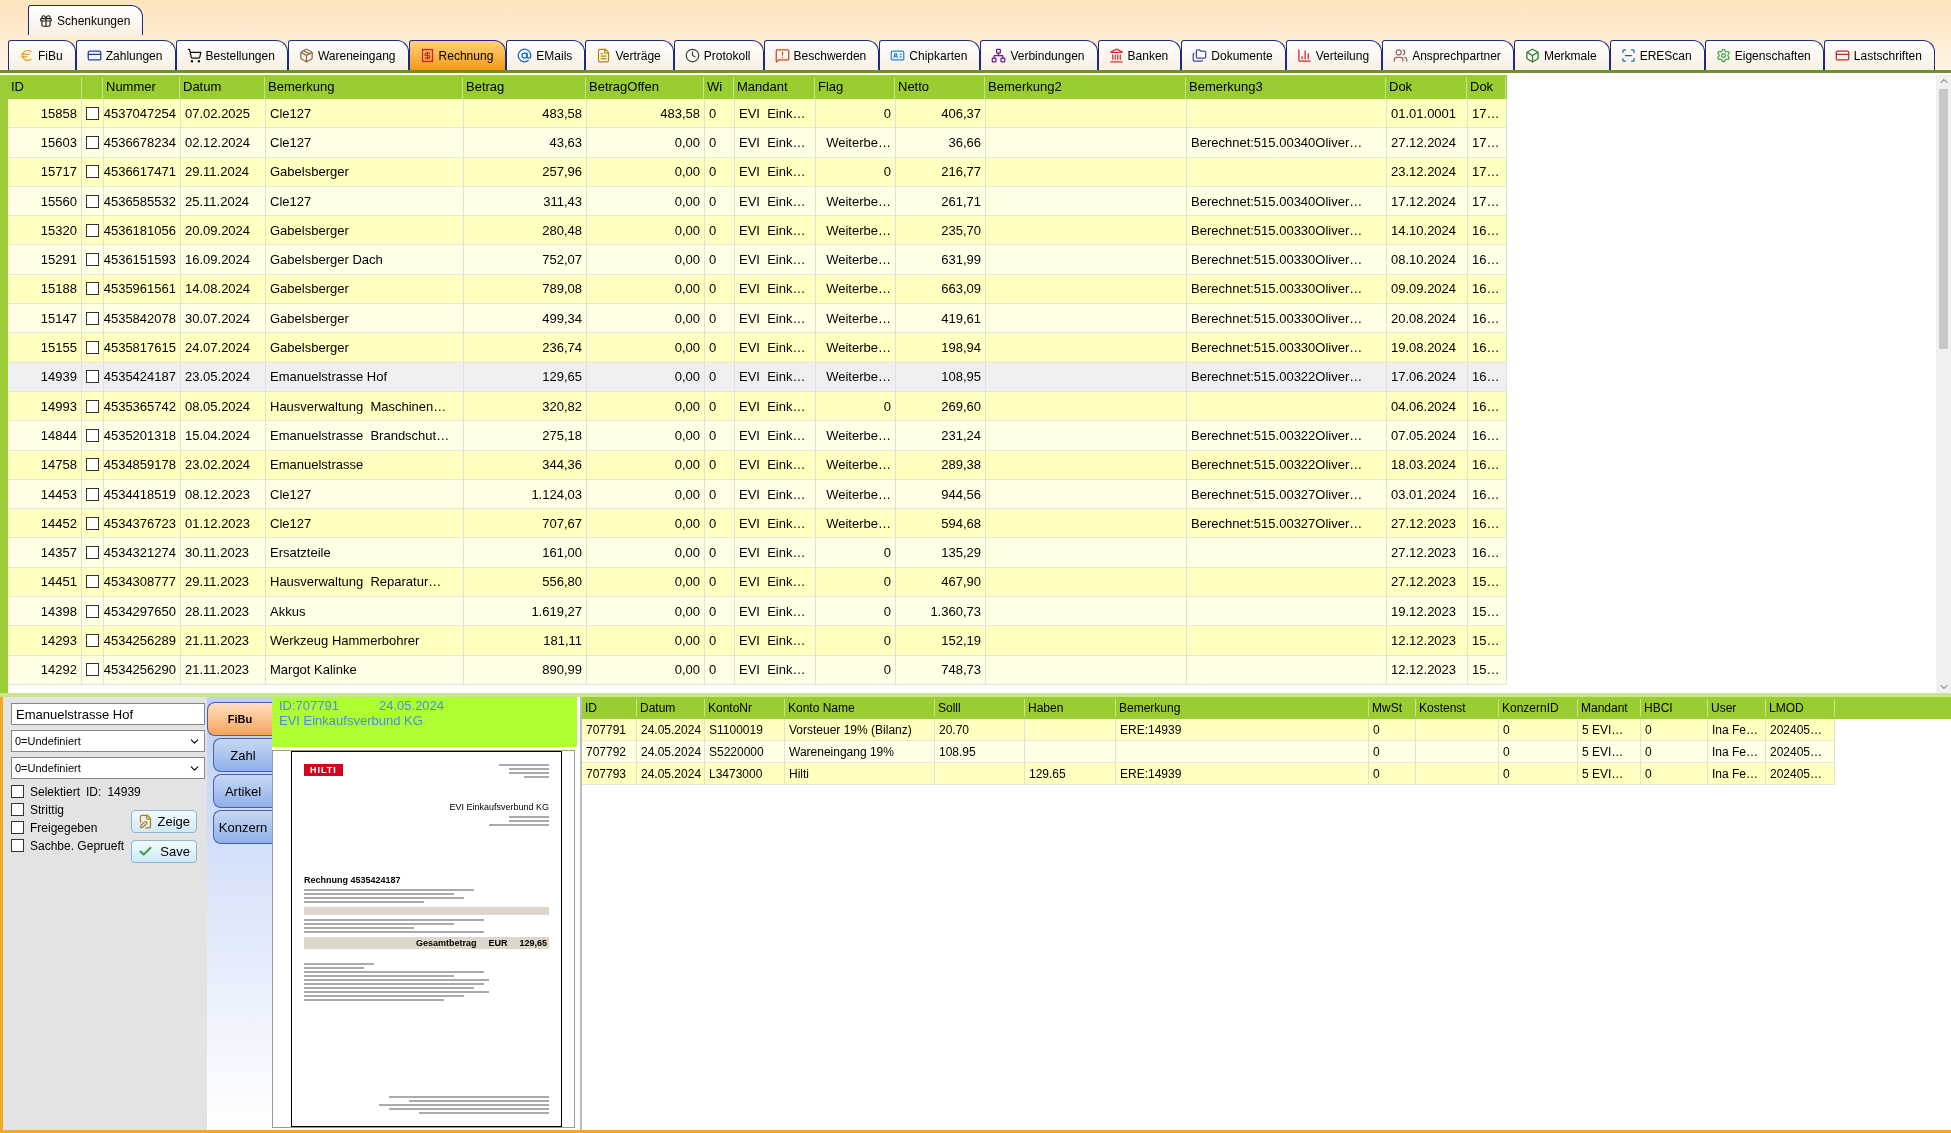  I want to click on table-cell: 36,66, so click(941, 142).